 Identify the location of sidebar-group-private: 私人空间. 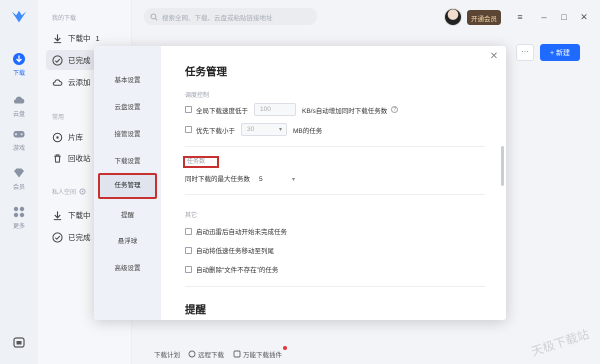
(69, 191).